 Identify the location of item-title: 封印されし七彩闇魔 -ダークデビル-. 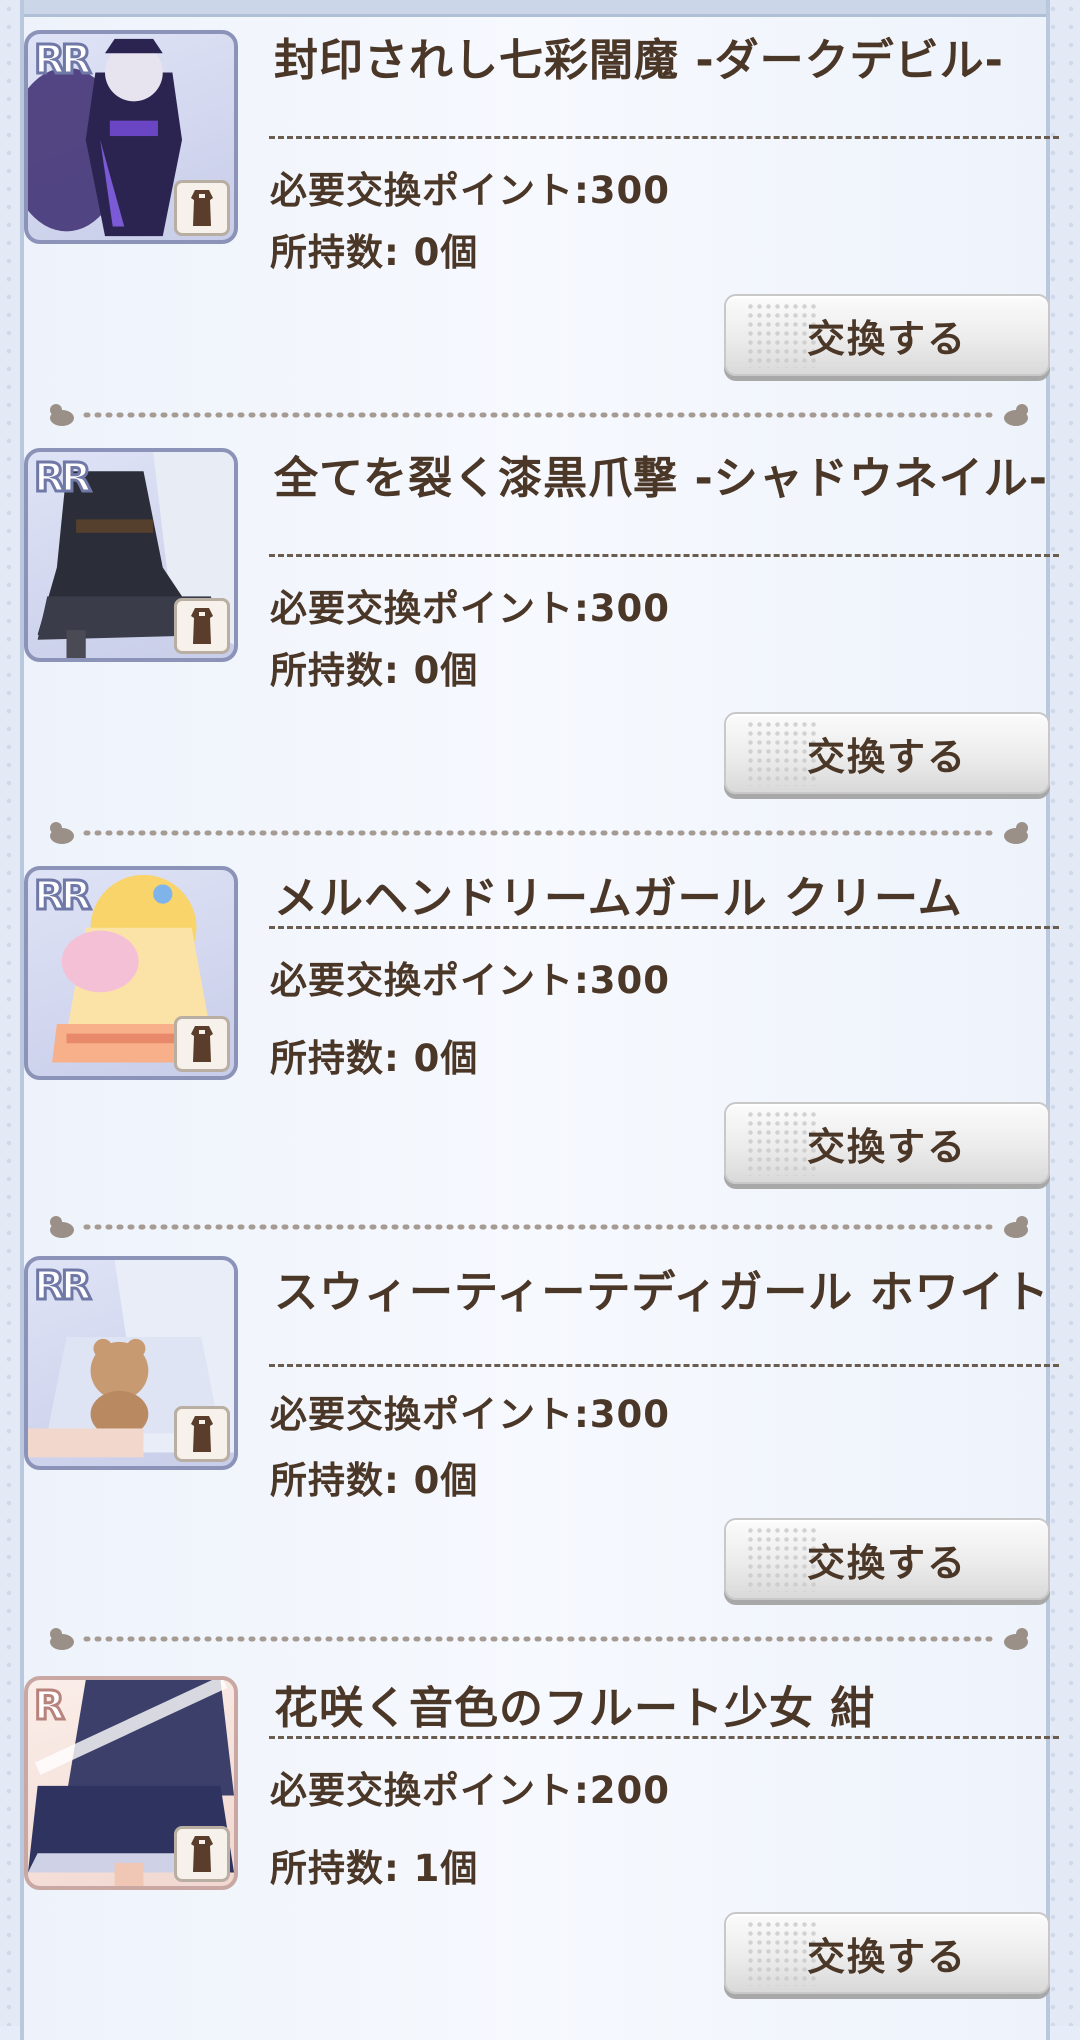
(639, 60).